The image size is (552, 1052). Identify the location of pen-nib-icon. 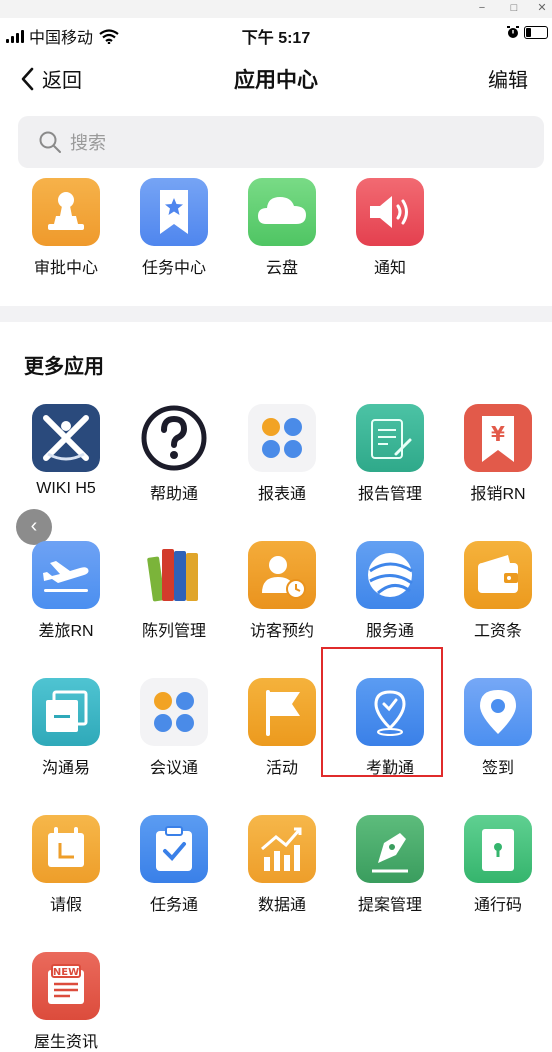
(390, 849).